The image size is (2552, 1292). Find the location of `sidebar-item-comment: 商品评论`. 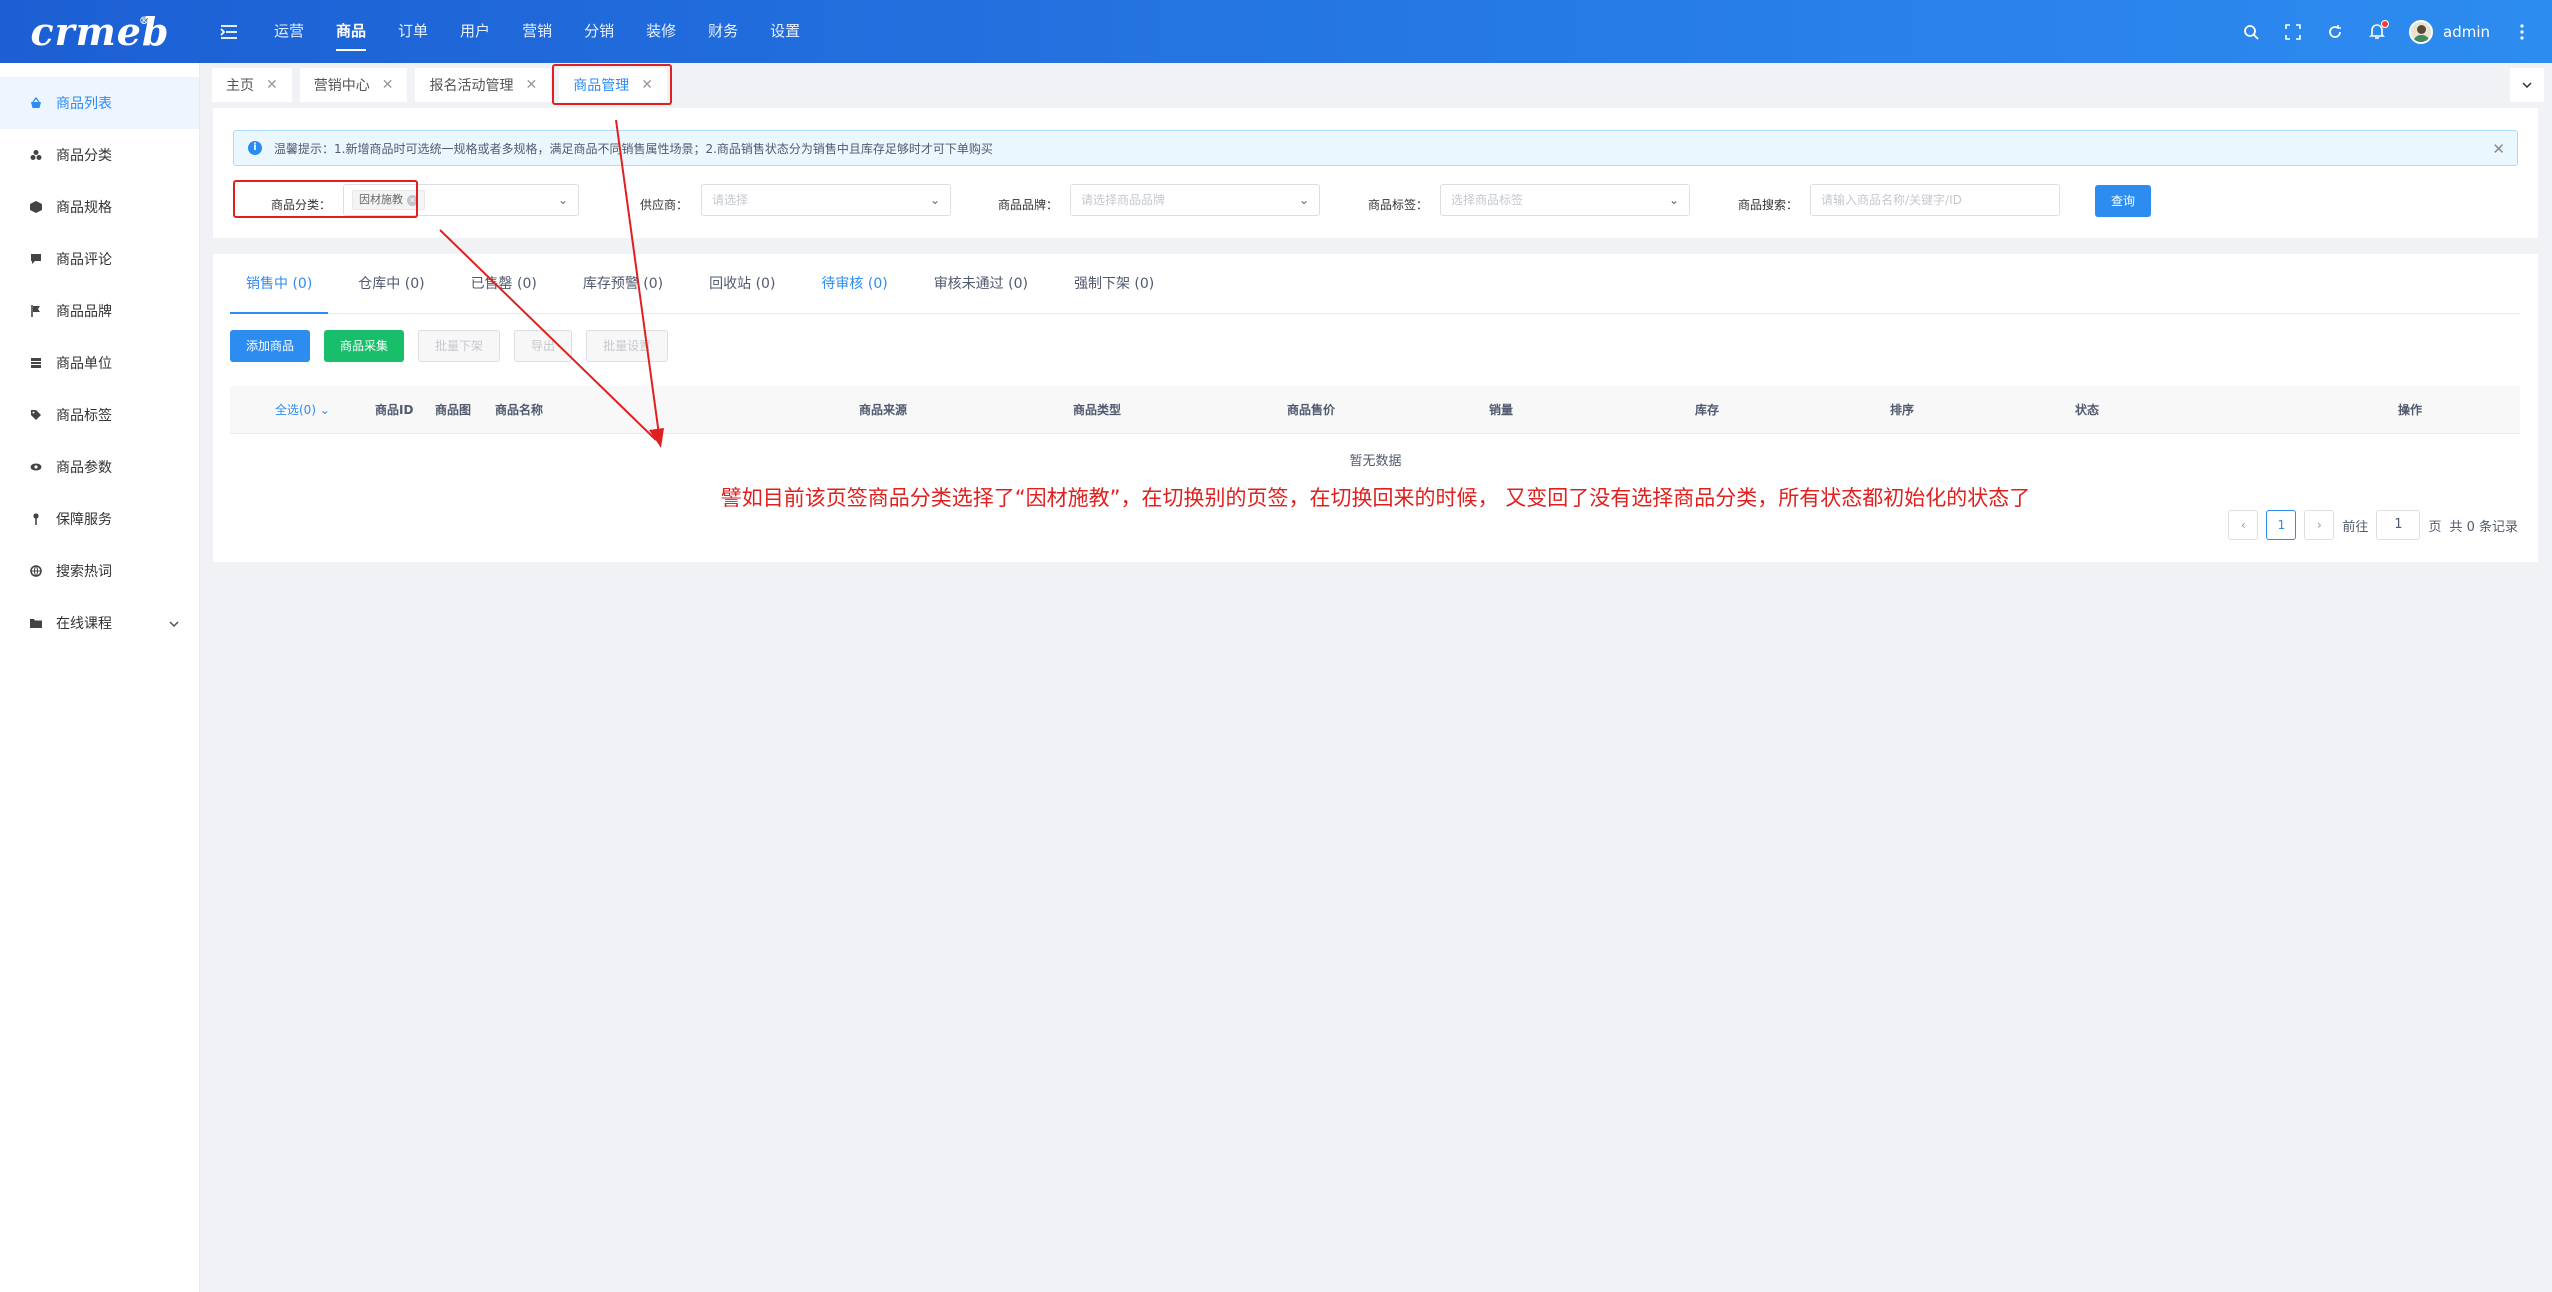

sidebar-item-comment: 商品评论 is located at coordinates (99, 259).